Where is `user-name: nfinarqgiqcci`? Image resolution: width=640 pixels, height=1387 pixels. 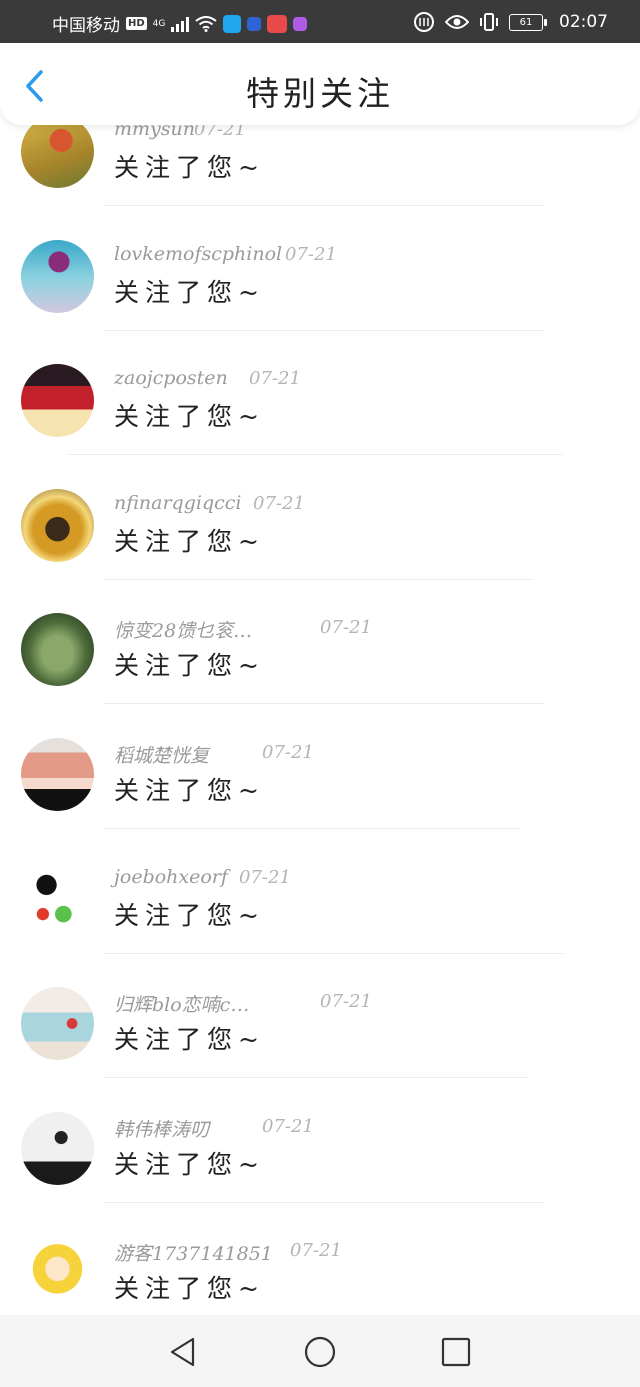
user-name: nfinarqgiqcci is located at coordinates (177, 503).